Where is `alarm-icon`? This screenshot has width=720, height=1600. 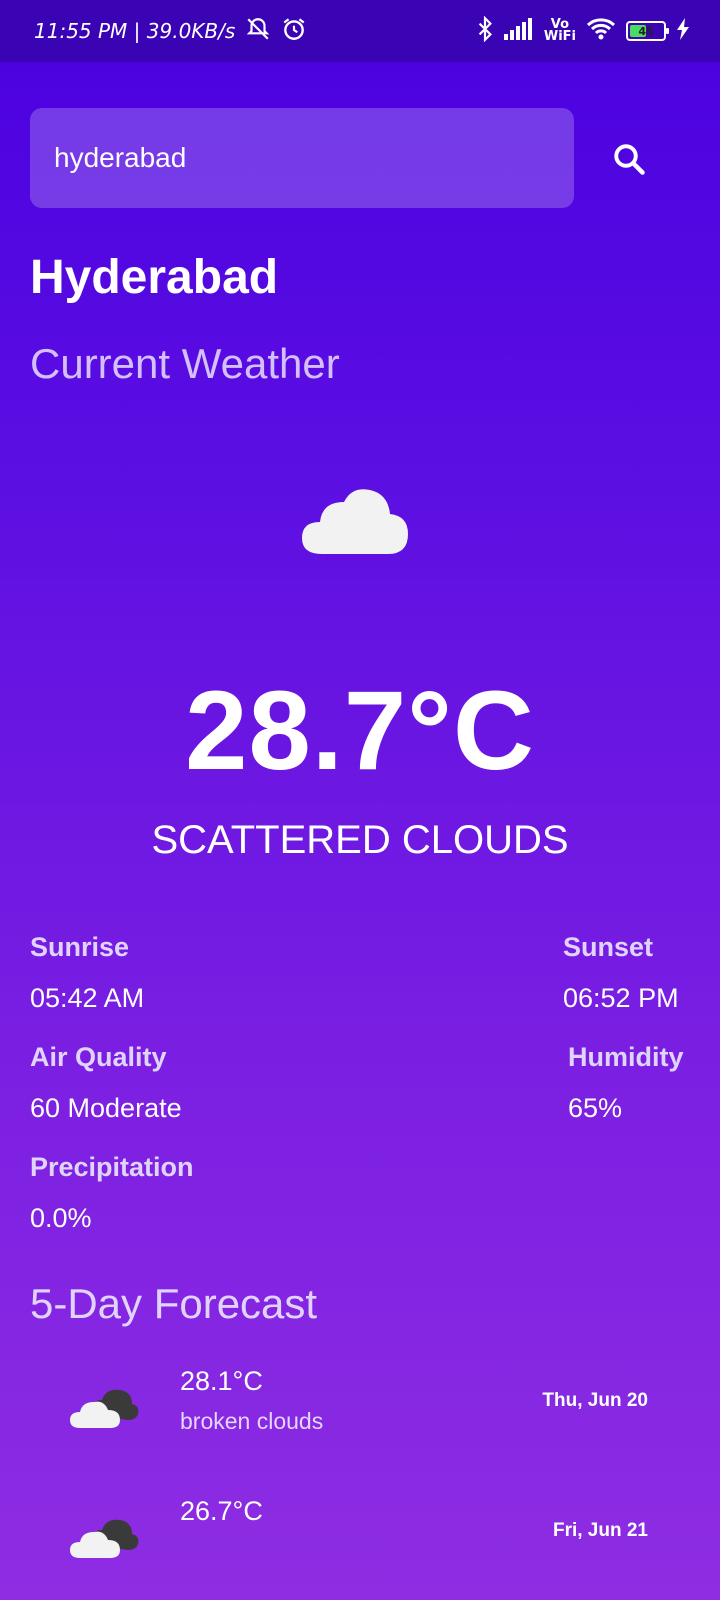 alarm-icon is located at coordinates (294, 31).